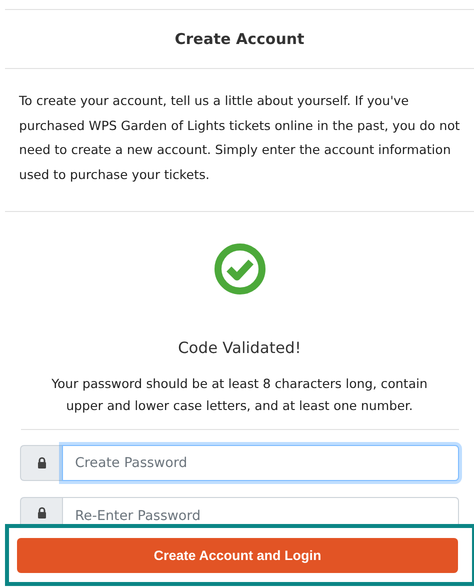 The width and height of the screenshot is (474, 587). I want to click on password-hint: Your password should be at least 8 characters long, contain upper and lower case letters, and at least one number., so click(239, 401).